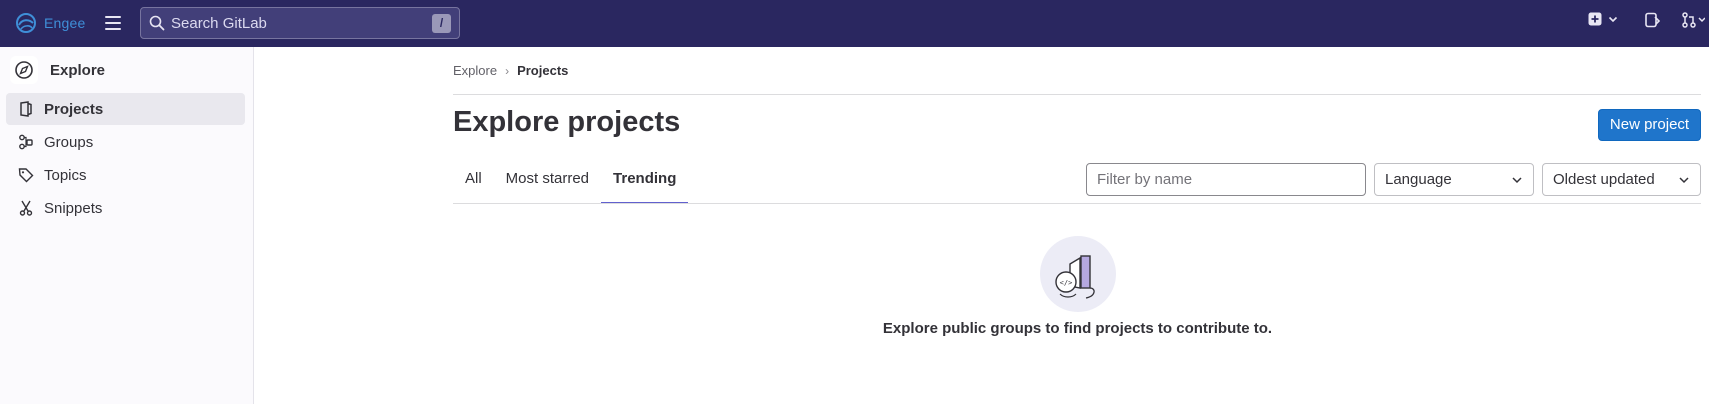  Describe the element at coordinates (26, 175) in the screenshot. I see `label-icon` at that location.